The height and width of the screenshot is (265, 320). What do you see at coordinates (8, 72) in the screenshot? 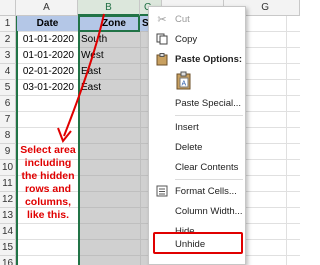
I see `row-header-4: 4` at bounding box center [8, 72].